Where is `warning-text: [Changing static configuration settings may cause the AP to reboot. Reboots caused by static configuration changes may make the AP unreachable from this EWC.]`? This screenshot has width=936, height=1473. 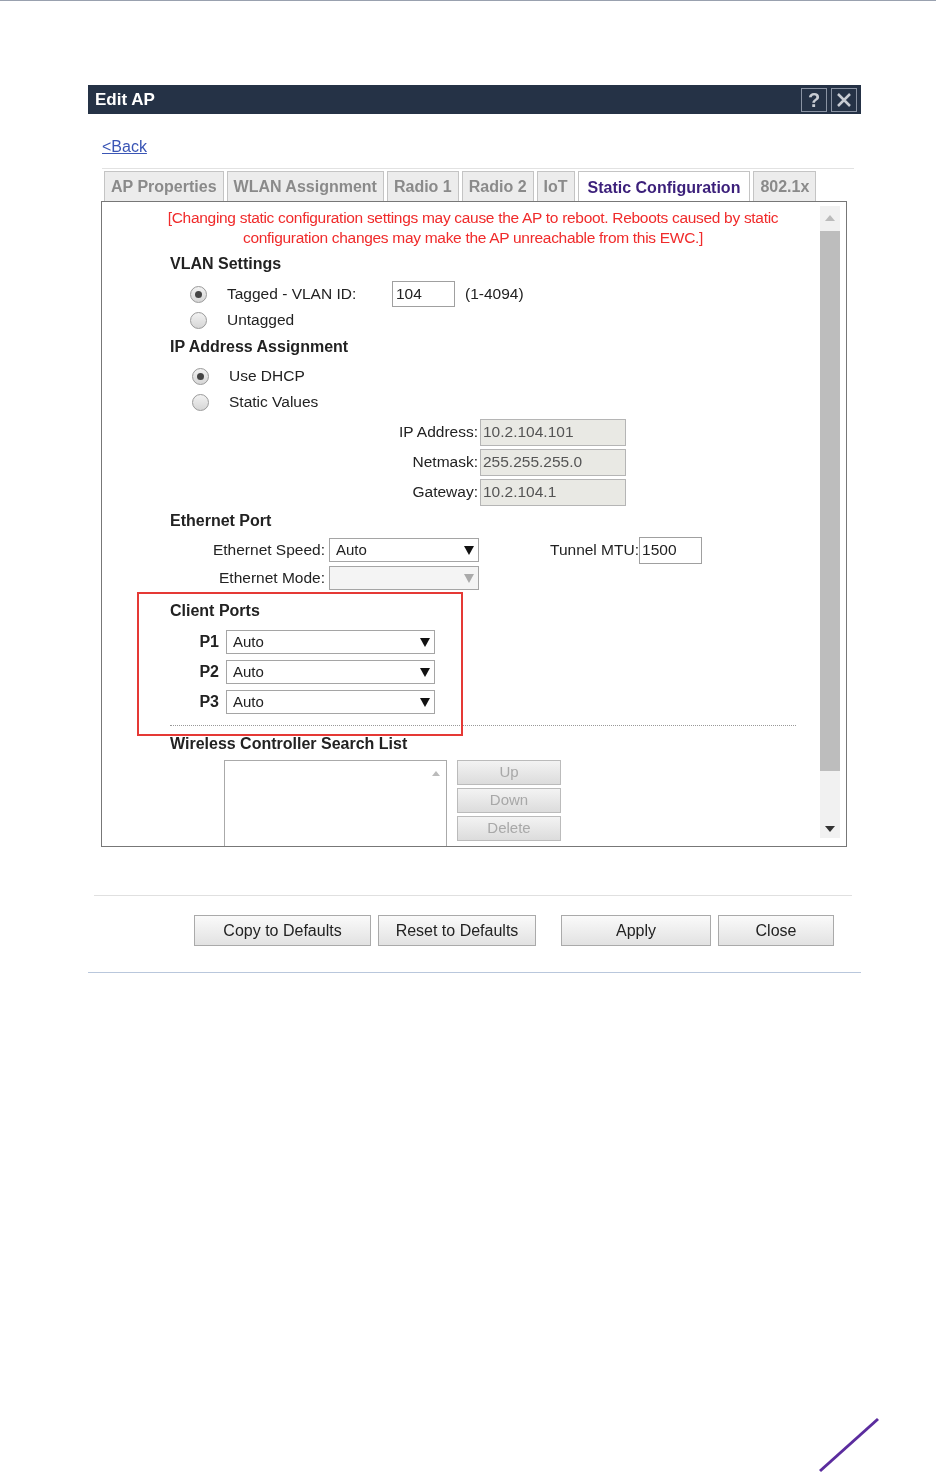 warning-text: [Changing static configuration settings may cause the AP to reboot. Reboots caused by static configuration changes may make the AP unreachable from this EWC.] is located at coordinates (473, 228).